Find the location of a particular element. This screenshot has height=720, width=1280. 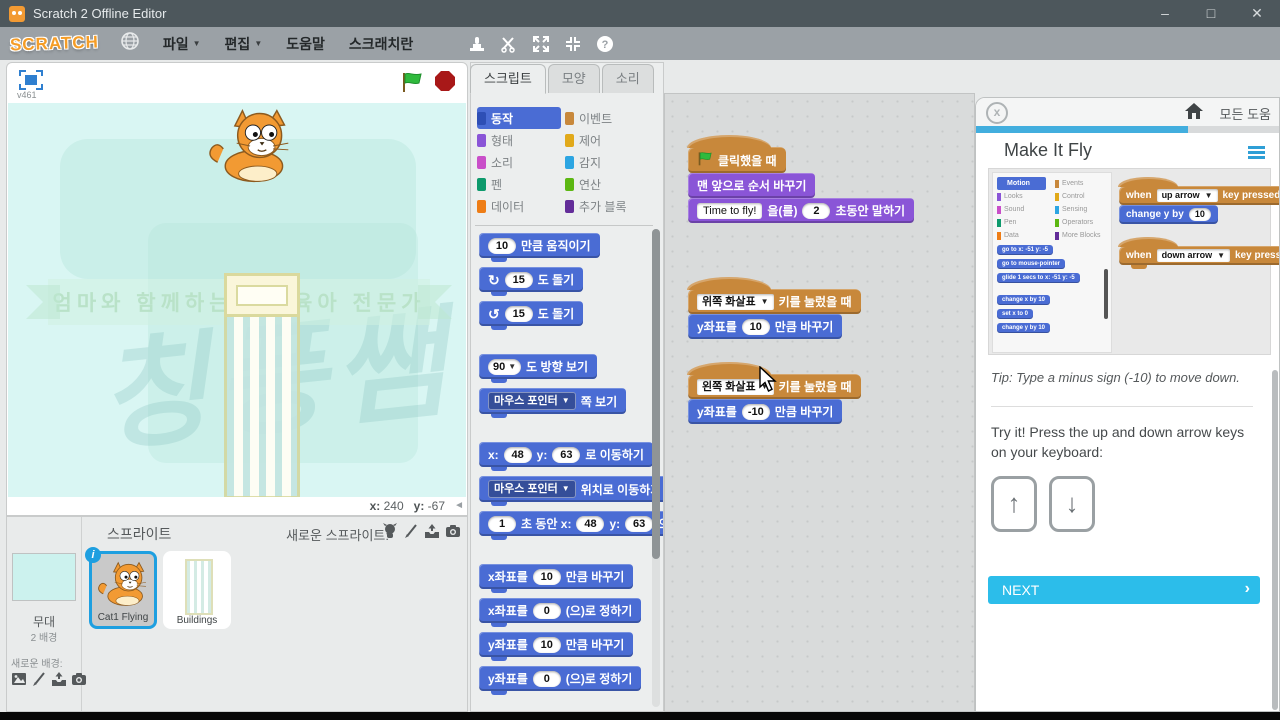

hat-block: when down arrow▼ key pressed is located at coordinates (1198, 253).